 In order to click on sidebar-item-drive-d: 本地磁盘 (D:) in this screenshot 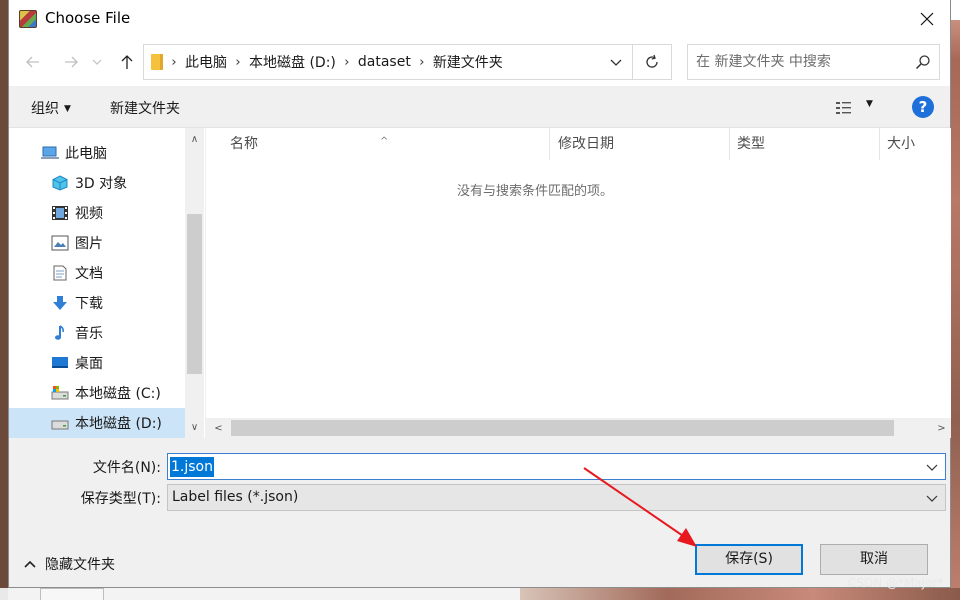, I will do `click(97, 423)`.